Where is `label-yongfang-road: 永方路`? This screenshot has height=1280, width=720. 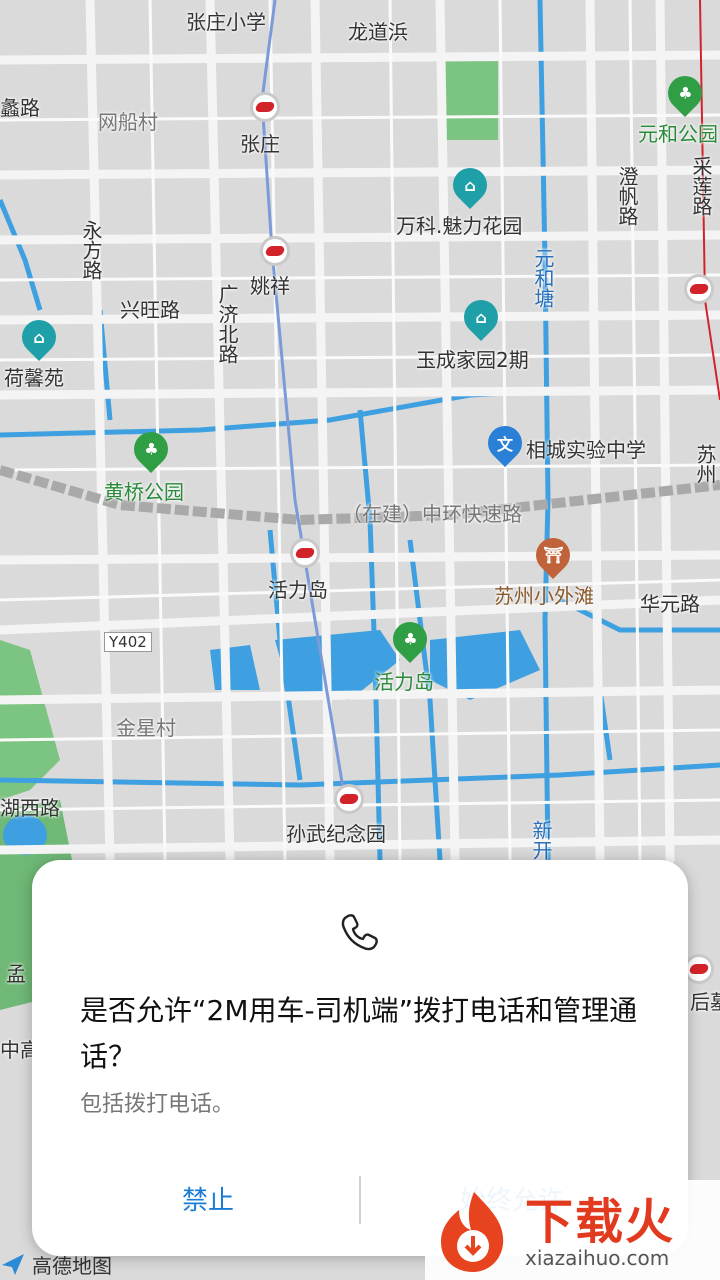
label-yongfang-road: 永方路 is located at coordinates (91, 250).